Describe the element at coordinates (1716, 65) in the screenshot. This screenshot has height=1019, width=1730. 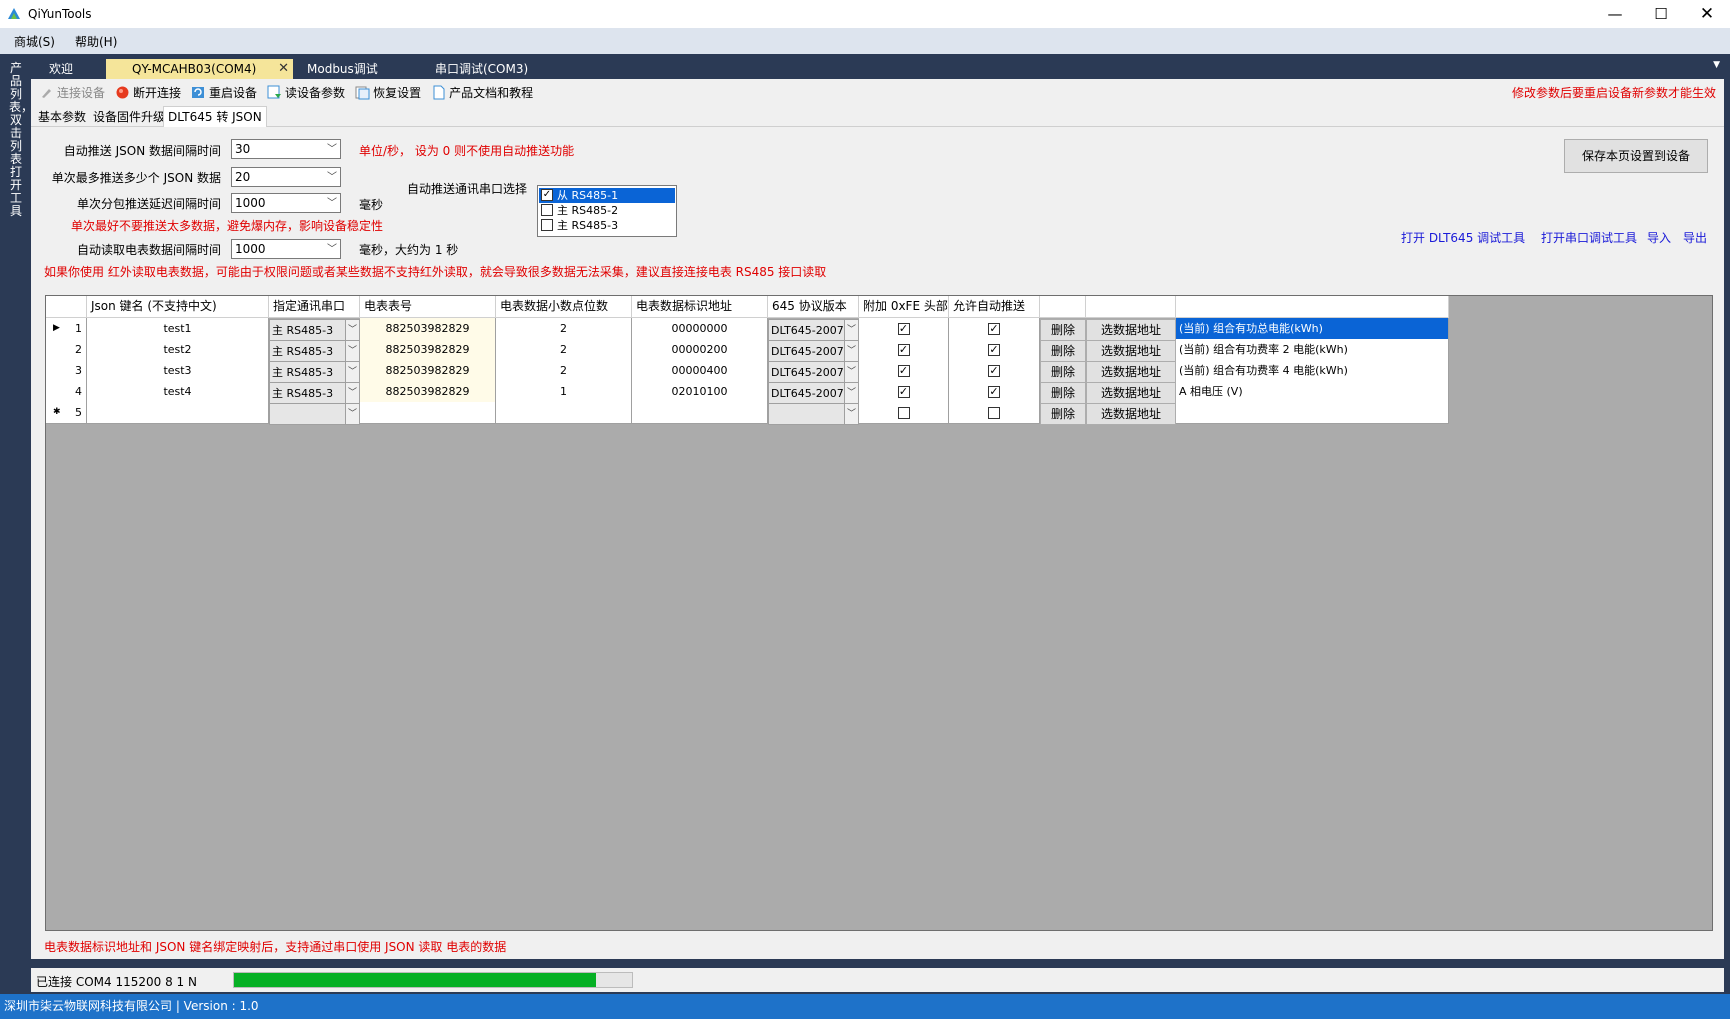
I see `tab-overflow-chevron-down-icon: ▼` at that location.